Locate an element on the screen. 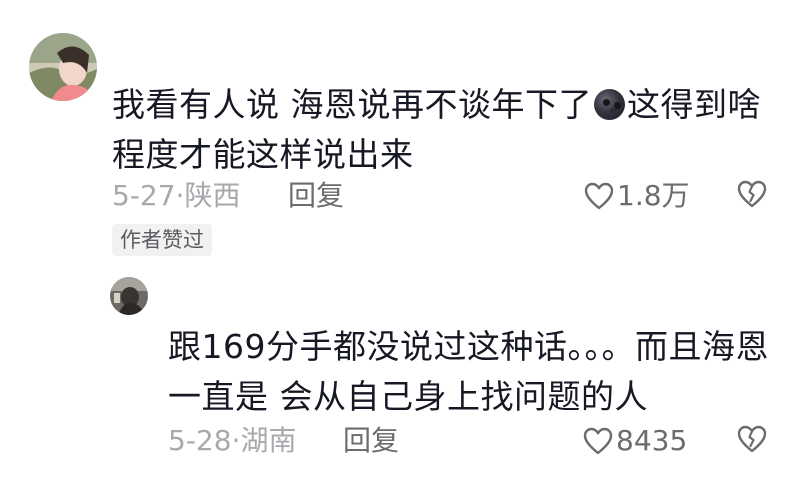 The height and width of the screenshot is (481, 800). replier-avatar is located at coordinates (129, 296).